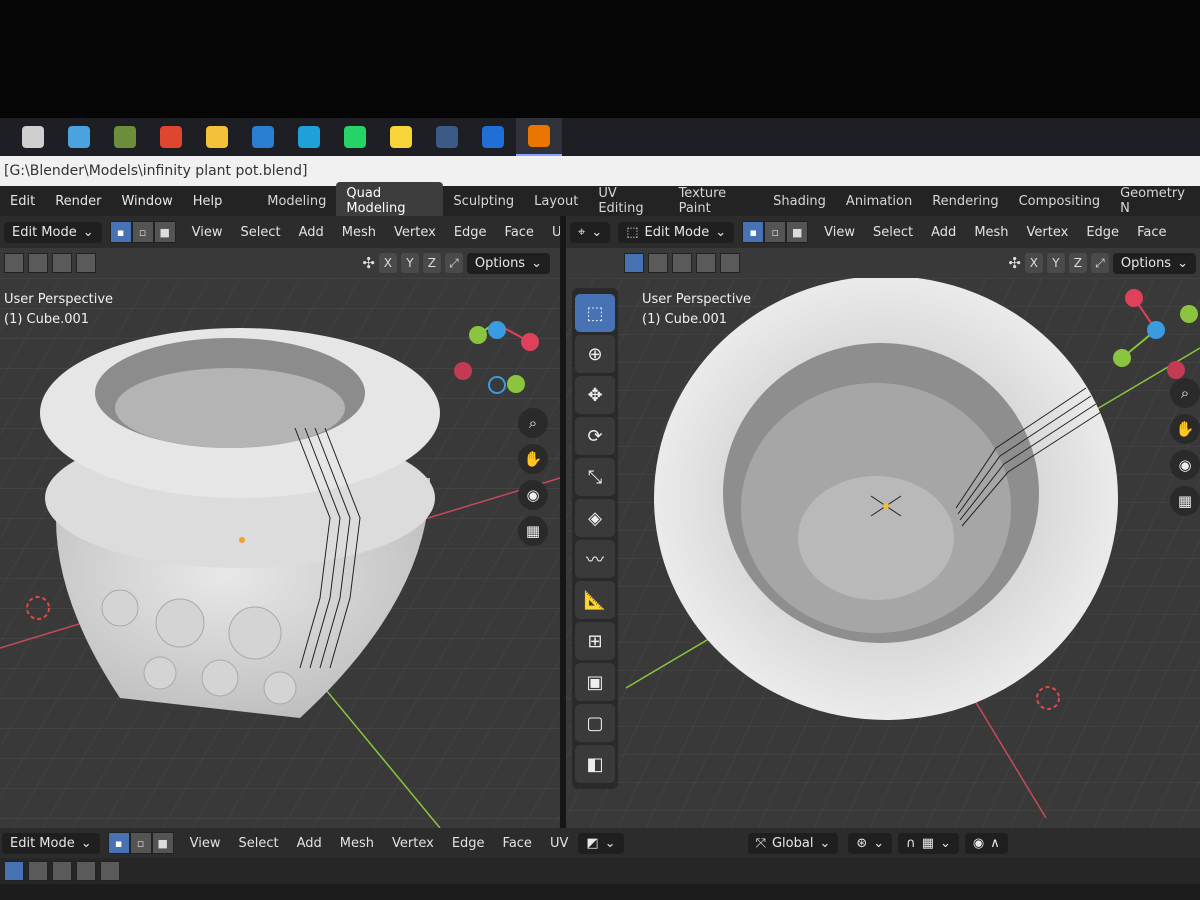 This screenshot has width=1200, height=900. I want to click on menu-window: Window, so click(146, 201).